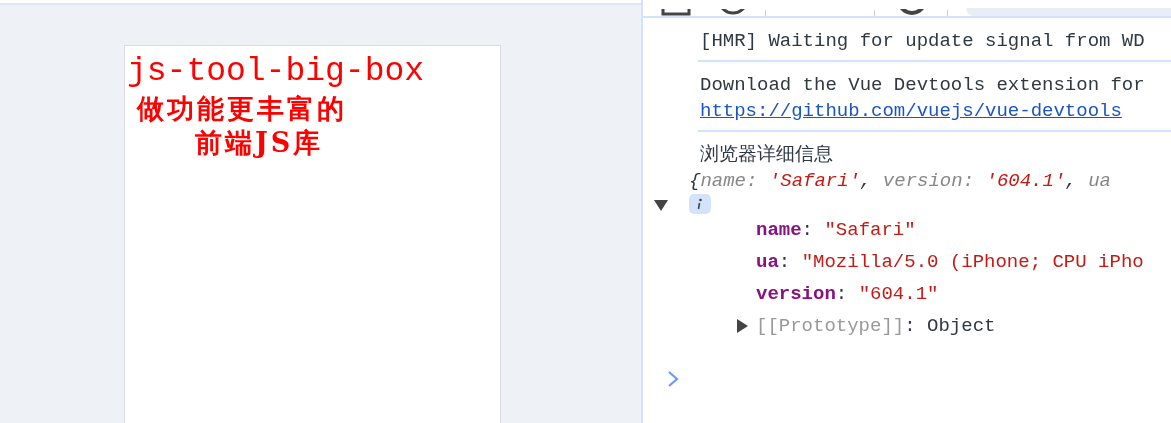 This screenshot has width=1171, height=423. What do you see at coordinates (259, 143) in the screenshot?
I see `subtitle-line: 前端JS库` at bounding box center [259, 143].